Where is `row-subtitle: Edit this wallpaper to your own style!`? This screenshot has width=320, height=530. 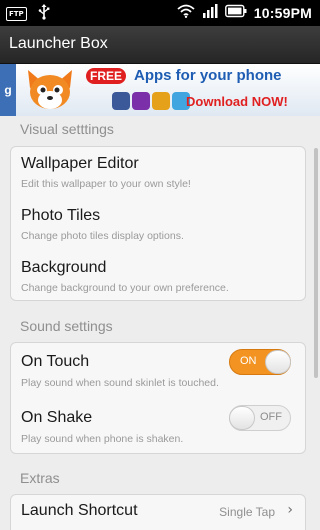
row-subtitle: Edit this wallpaper to your own style! is located at coordinates (106, 184).